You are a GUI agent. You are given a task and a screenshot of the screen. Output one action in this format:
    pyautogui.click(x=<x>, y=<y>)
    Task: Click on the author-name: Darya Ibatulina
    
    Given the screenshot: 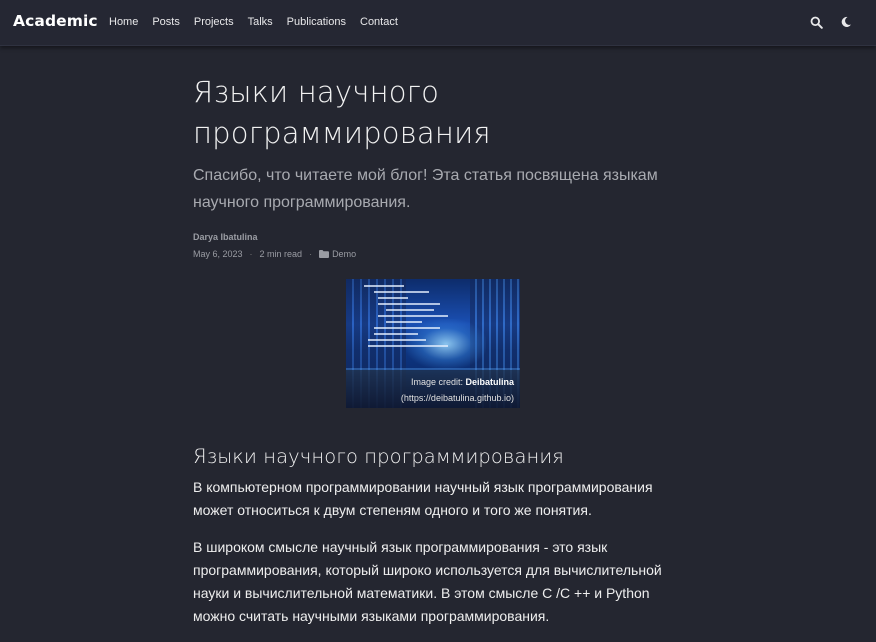 What is the action you would take?
    pyautogui.click(x=438, y=237)
    